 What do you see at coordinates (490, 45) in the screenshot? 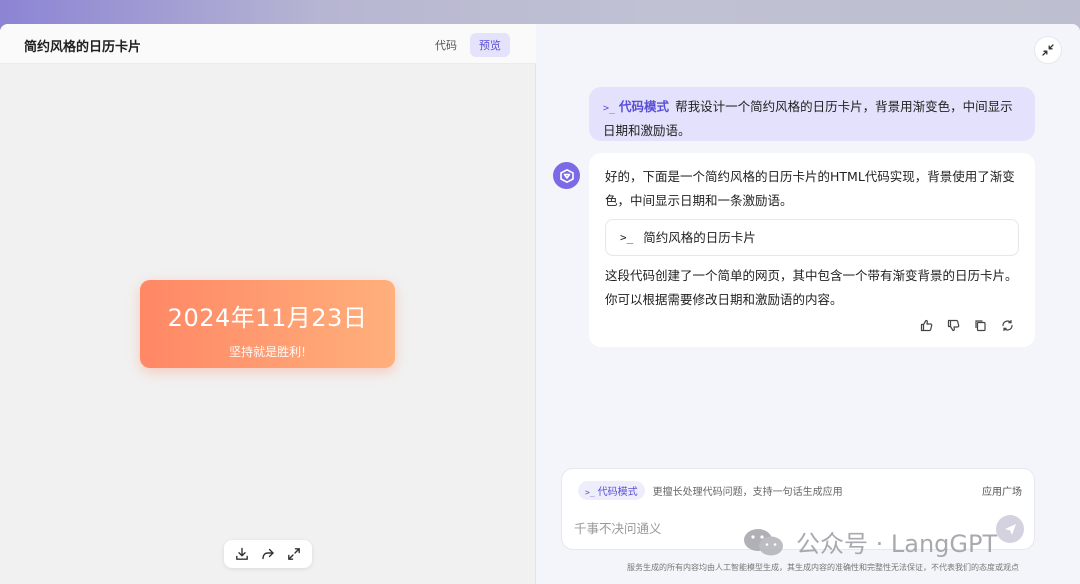
I see `tab-preview: 预览` at bounding box center [490, 45].